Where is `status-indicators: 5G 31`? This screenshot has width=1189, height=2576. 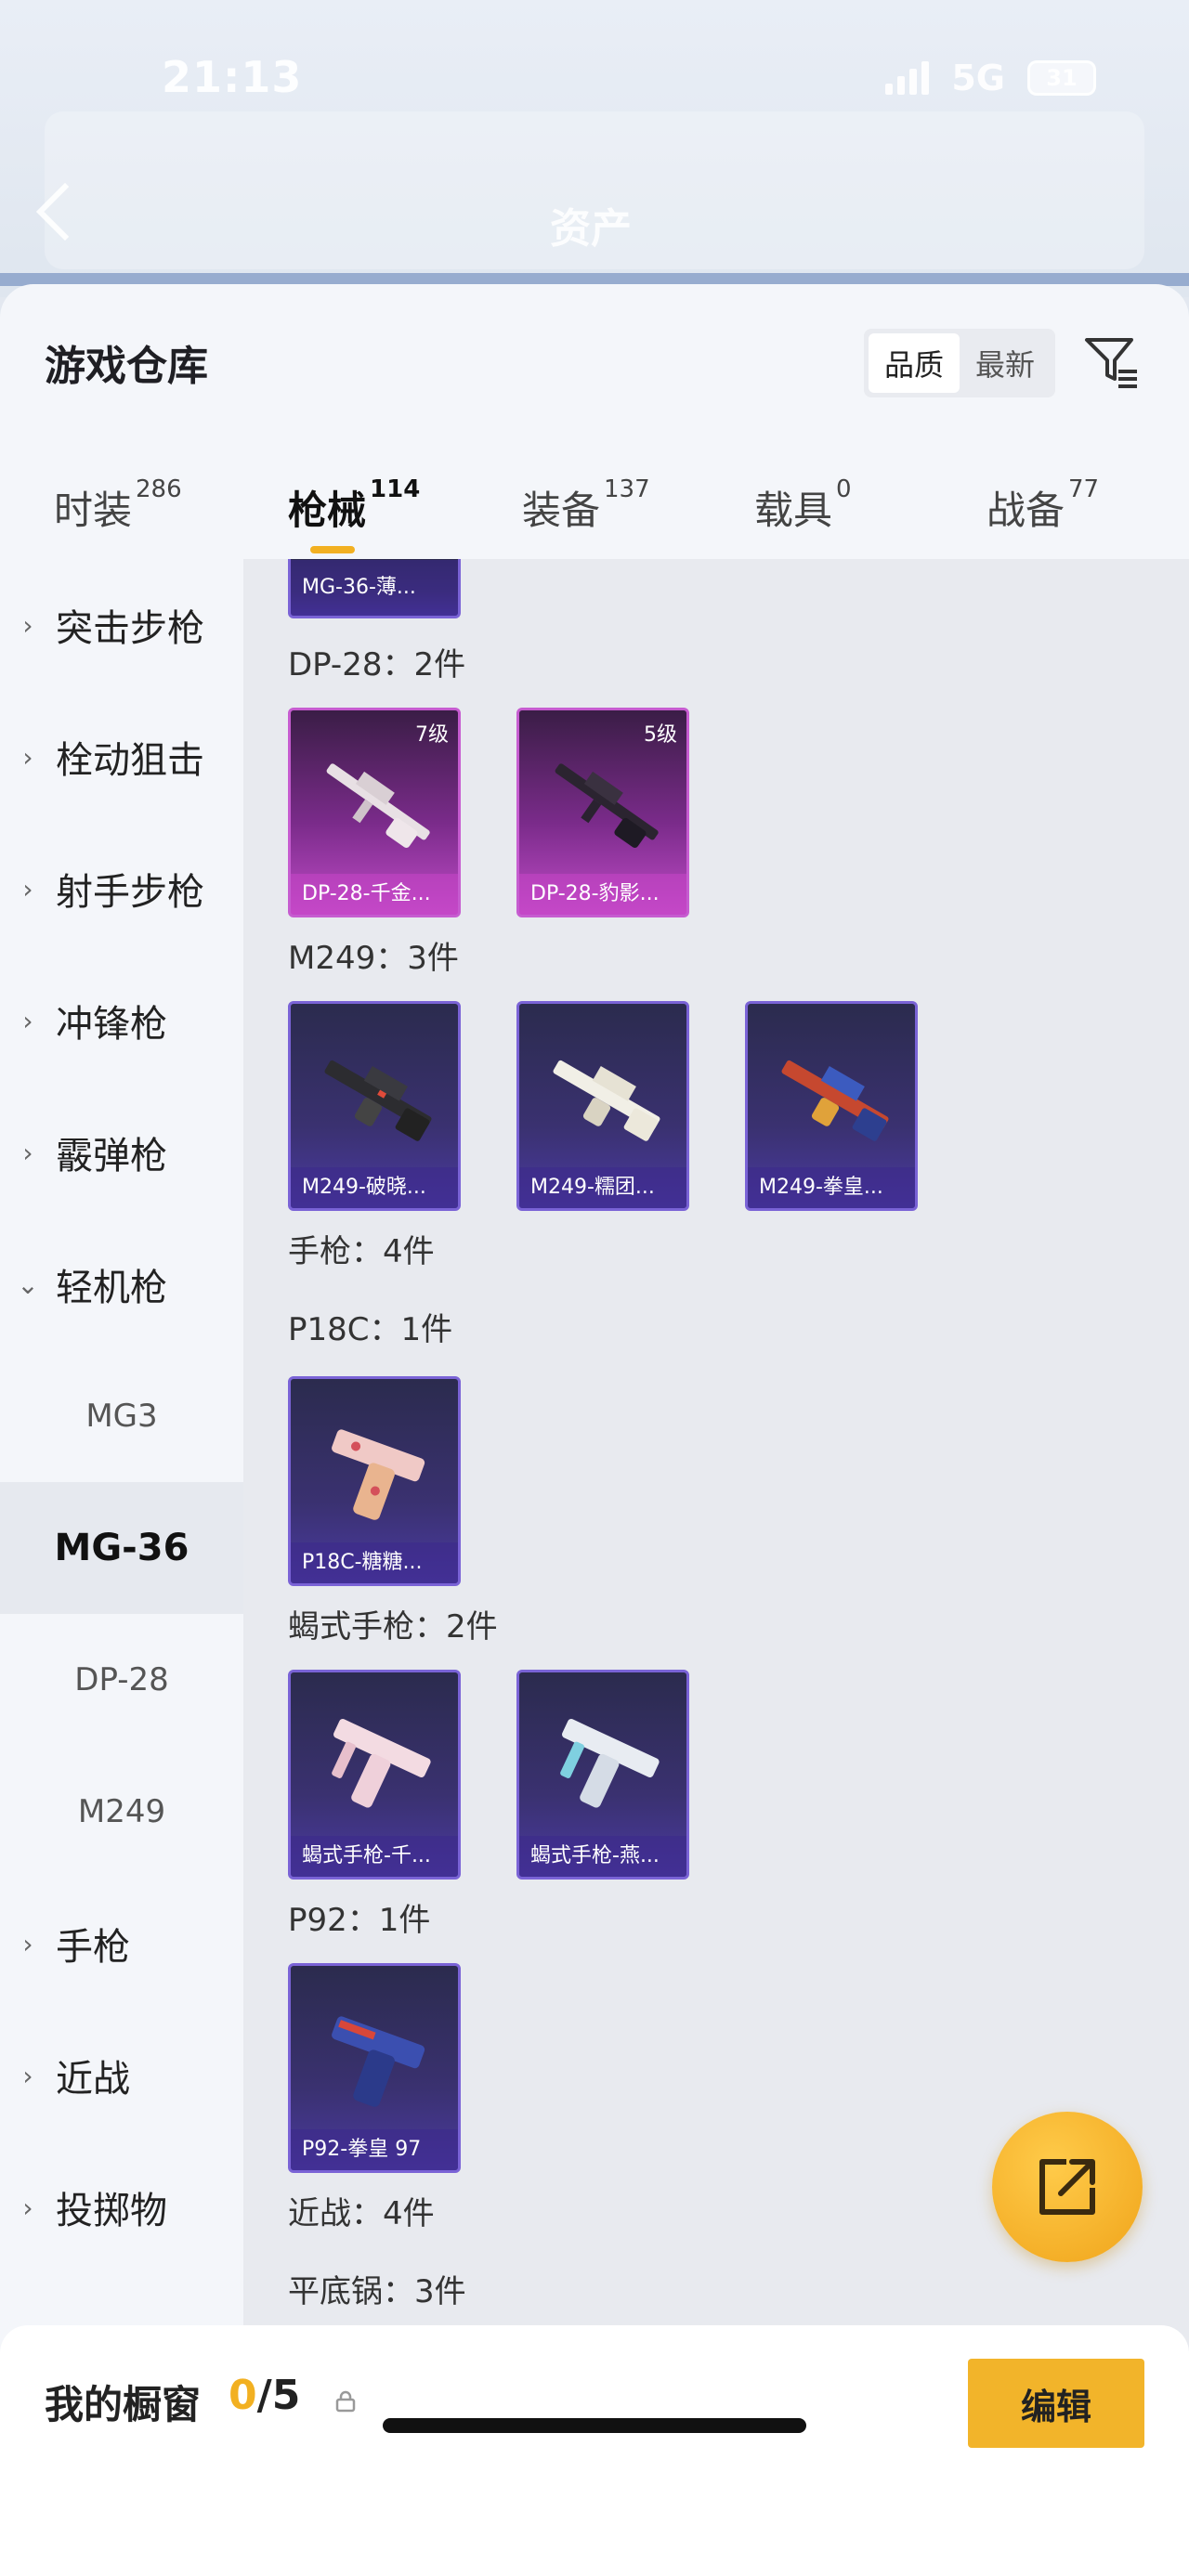 status-indicators: 5G 31 is located at coordinates (991, 78).